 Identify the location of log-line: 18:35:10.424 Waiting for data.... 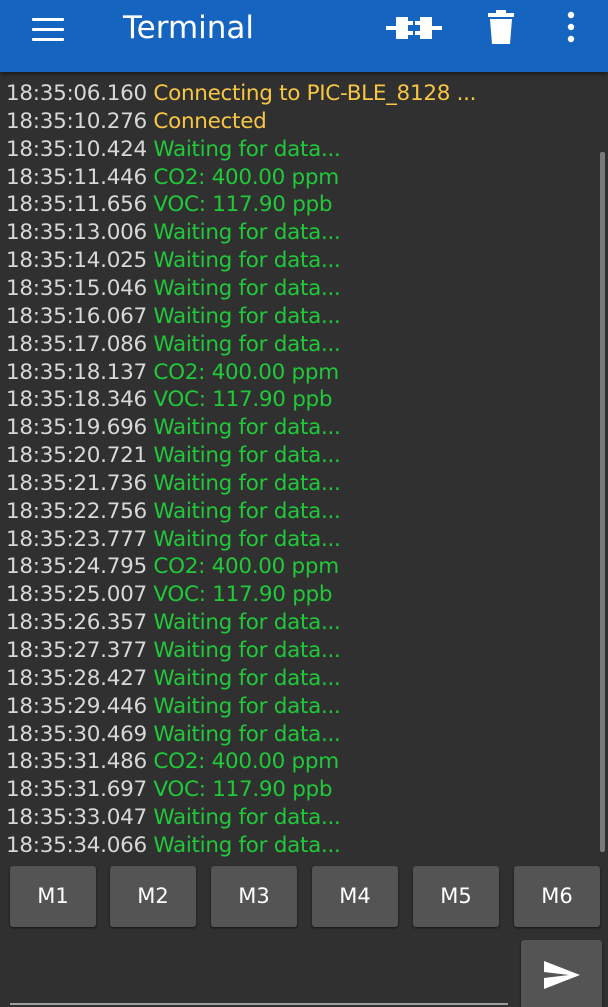
(173, 150).